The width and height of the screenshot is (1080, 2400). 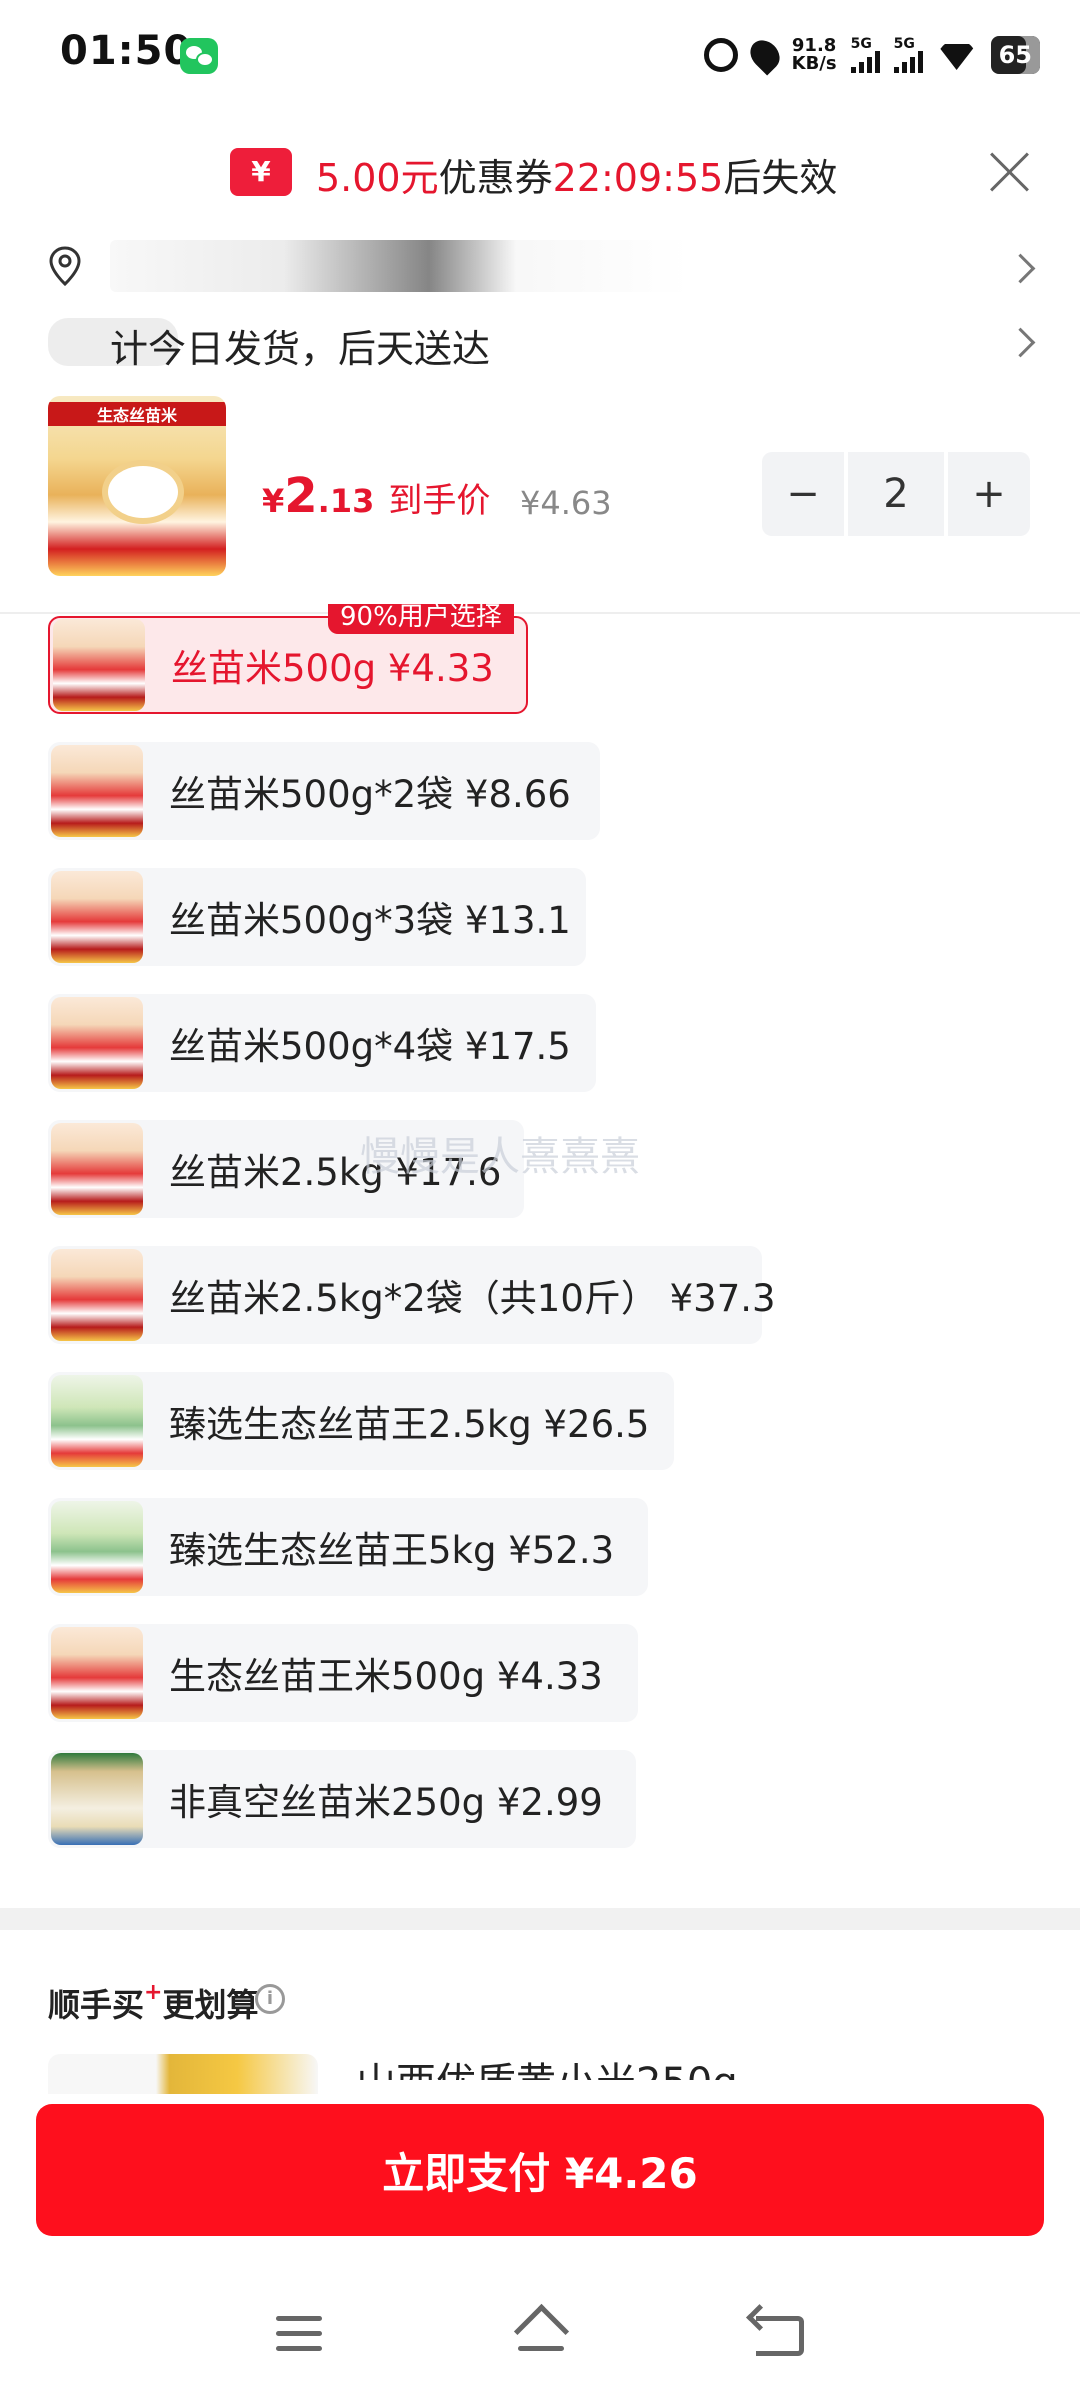 I want to click on addon-title-part1: 顺手买, so click(x=96, y=2005).